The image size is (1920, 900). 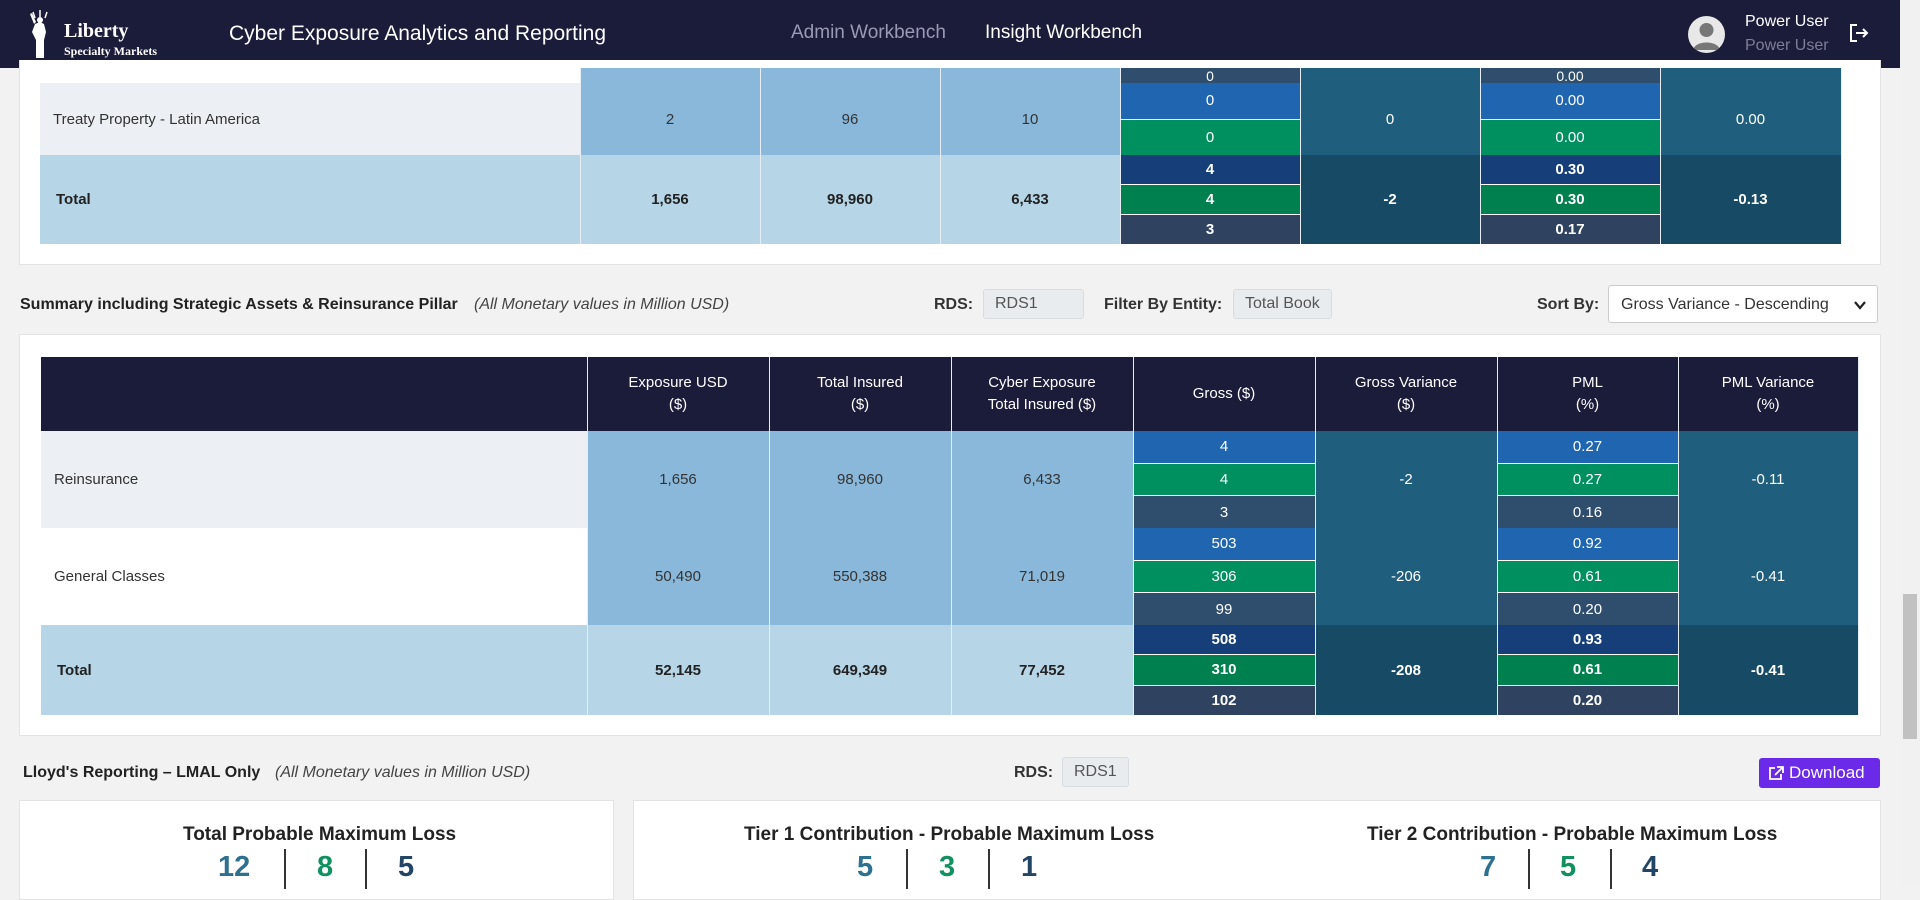 I want to click on pml-variance-cell: 0.00, so click(x=1751, y=119).